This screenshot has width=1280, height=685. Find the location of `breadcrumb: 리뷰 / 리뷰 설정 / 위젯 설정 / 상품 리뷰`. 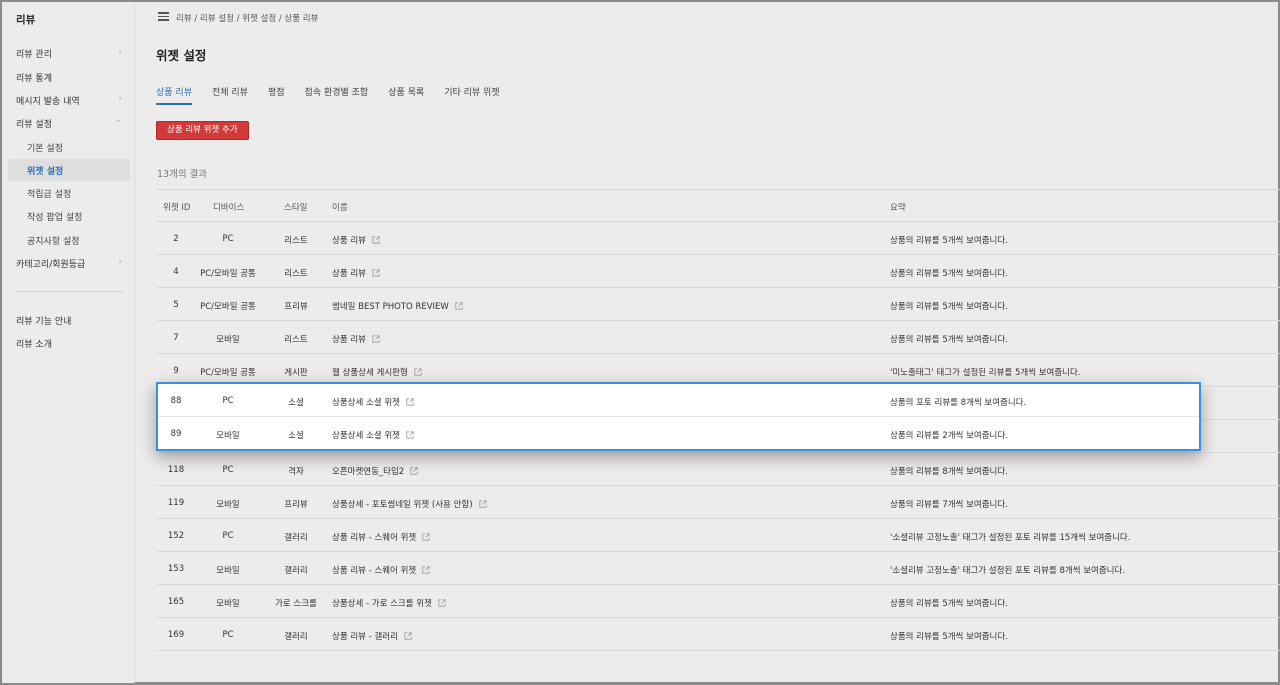

breadcrumb: 리뷰 / 리뷰 설정 / 위젯 설정 / 상품 리뷰 is located at coordinates (247, 19).